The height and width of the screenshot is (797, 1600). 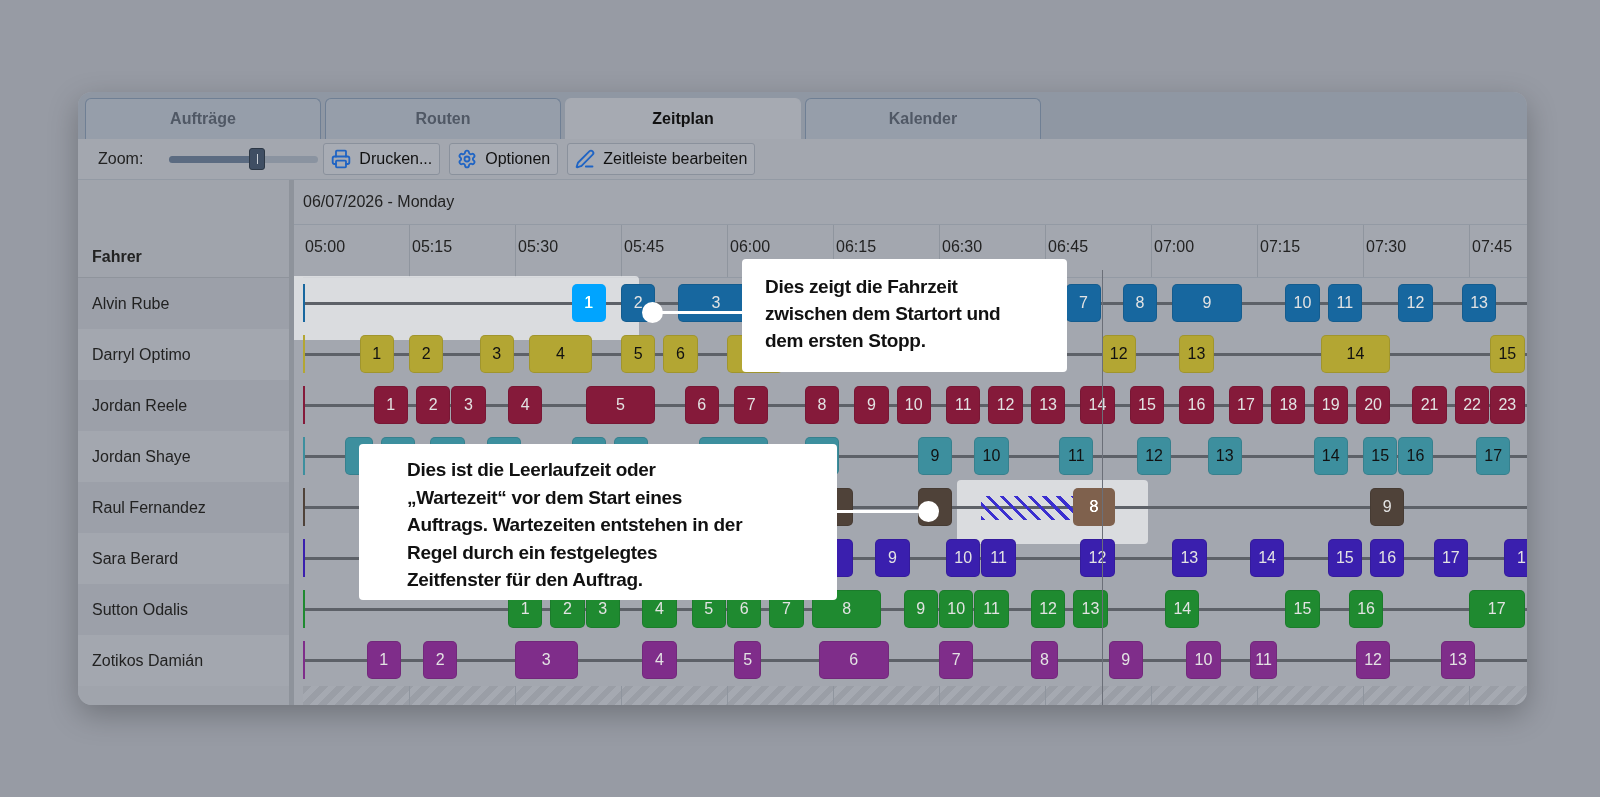 What do you see at coordinates (1330, 405) in the screenshot?
I see `order-block: 19` at bounding box center [1330, 405].